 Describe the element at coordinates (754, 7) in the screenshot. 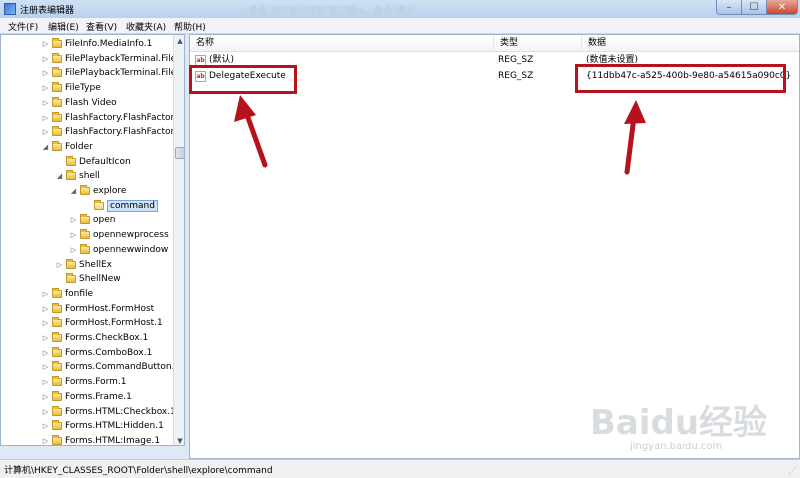

I see `maximize-button: ☐` at that location.